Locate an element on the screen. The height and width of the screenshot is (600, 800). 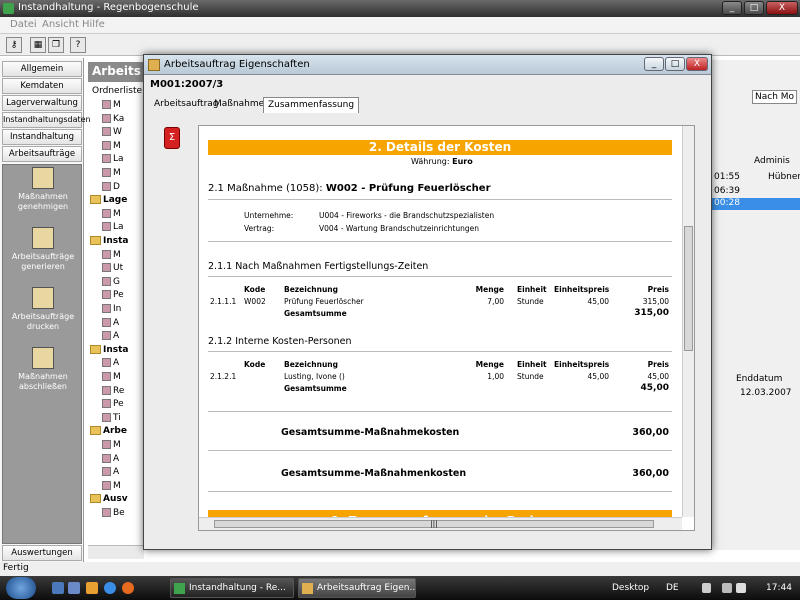
tree-item: Lage is located at coordinates (108, 201).